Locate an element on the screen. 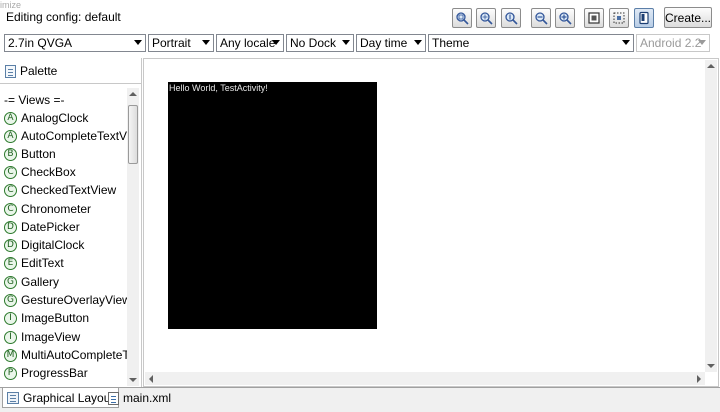 The width and height of the screenshot is (720, 412). widget-icon: G is located at coordinates (10, 282).